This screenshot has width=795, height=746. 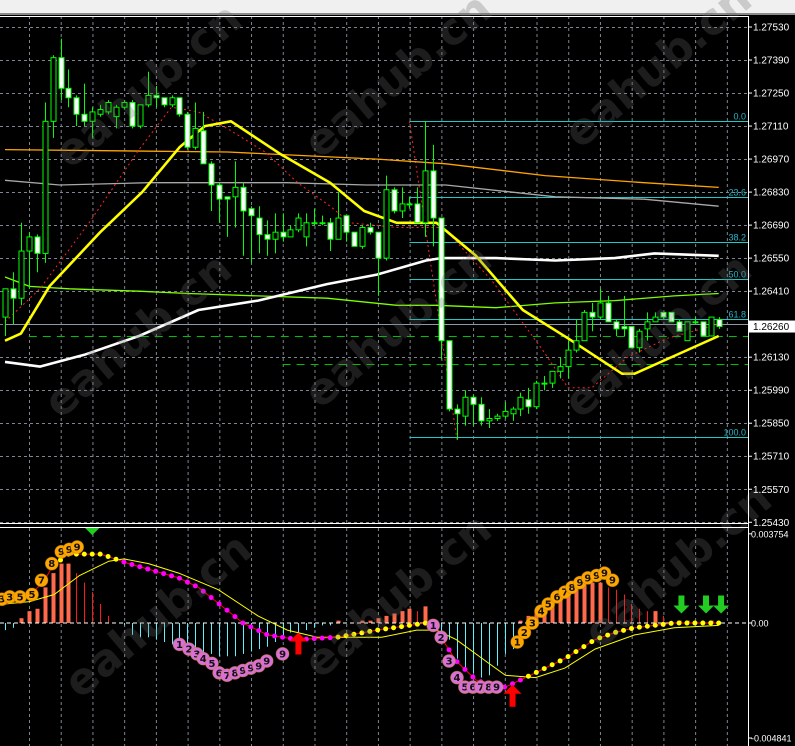 What do you see at coordinates (441, 638) in the screenshot?
I see `counter-label: 2` at bounding box center [441, 638].